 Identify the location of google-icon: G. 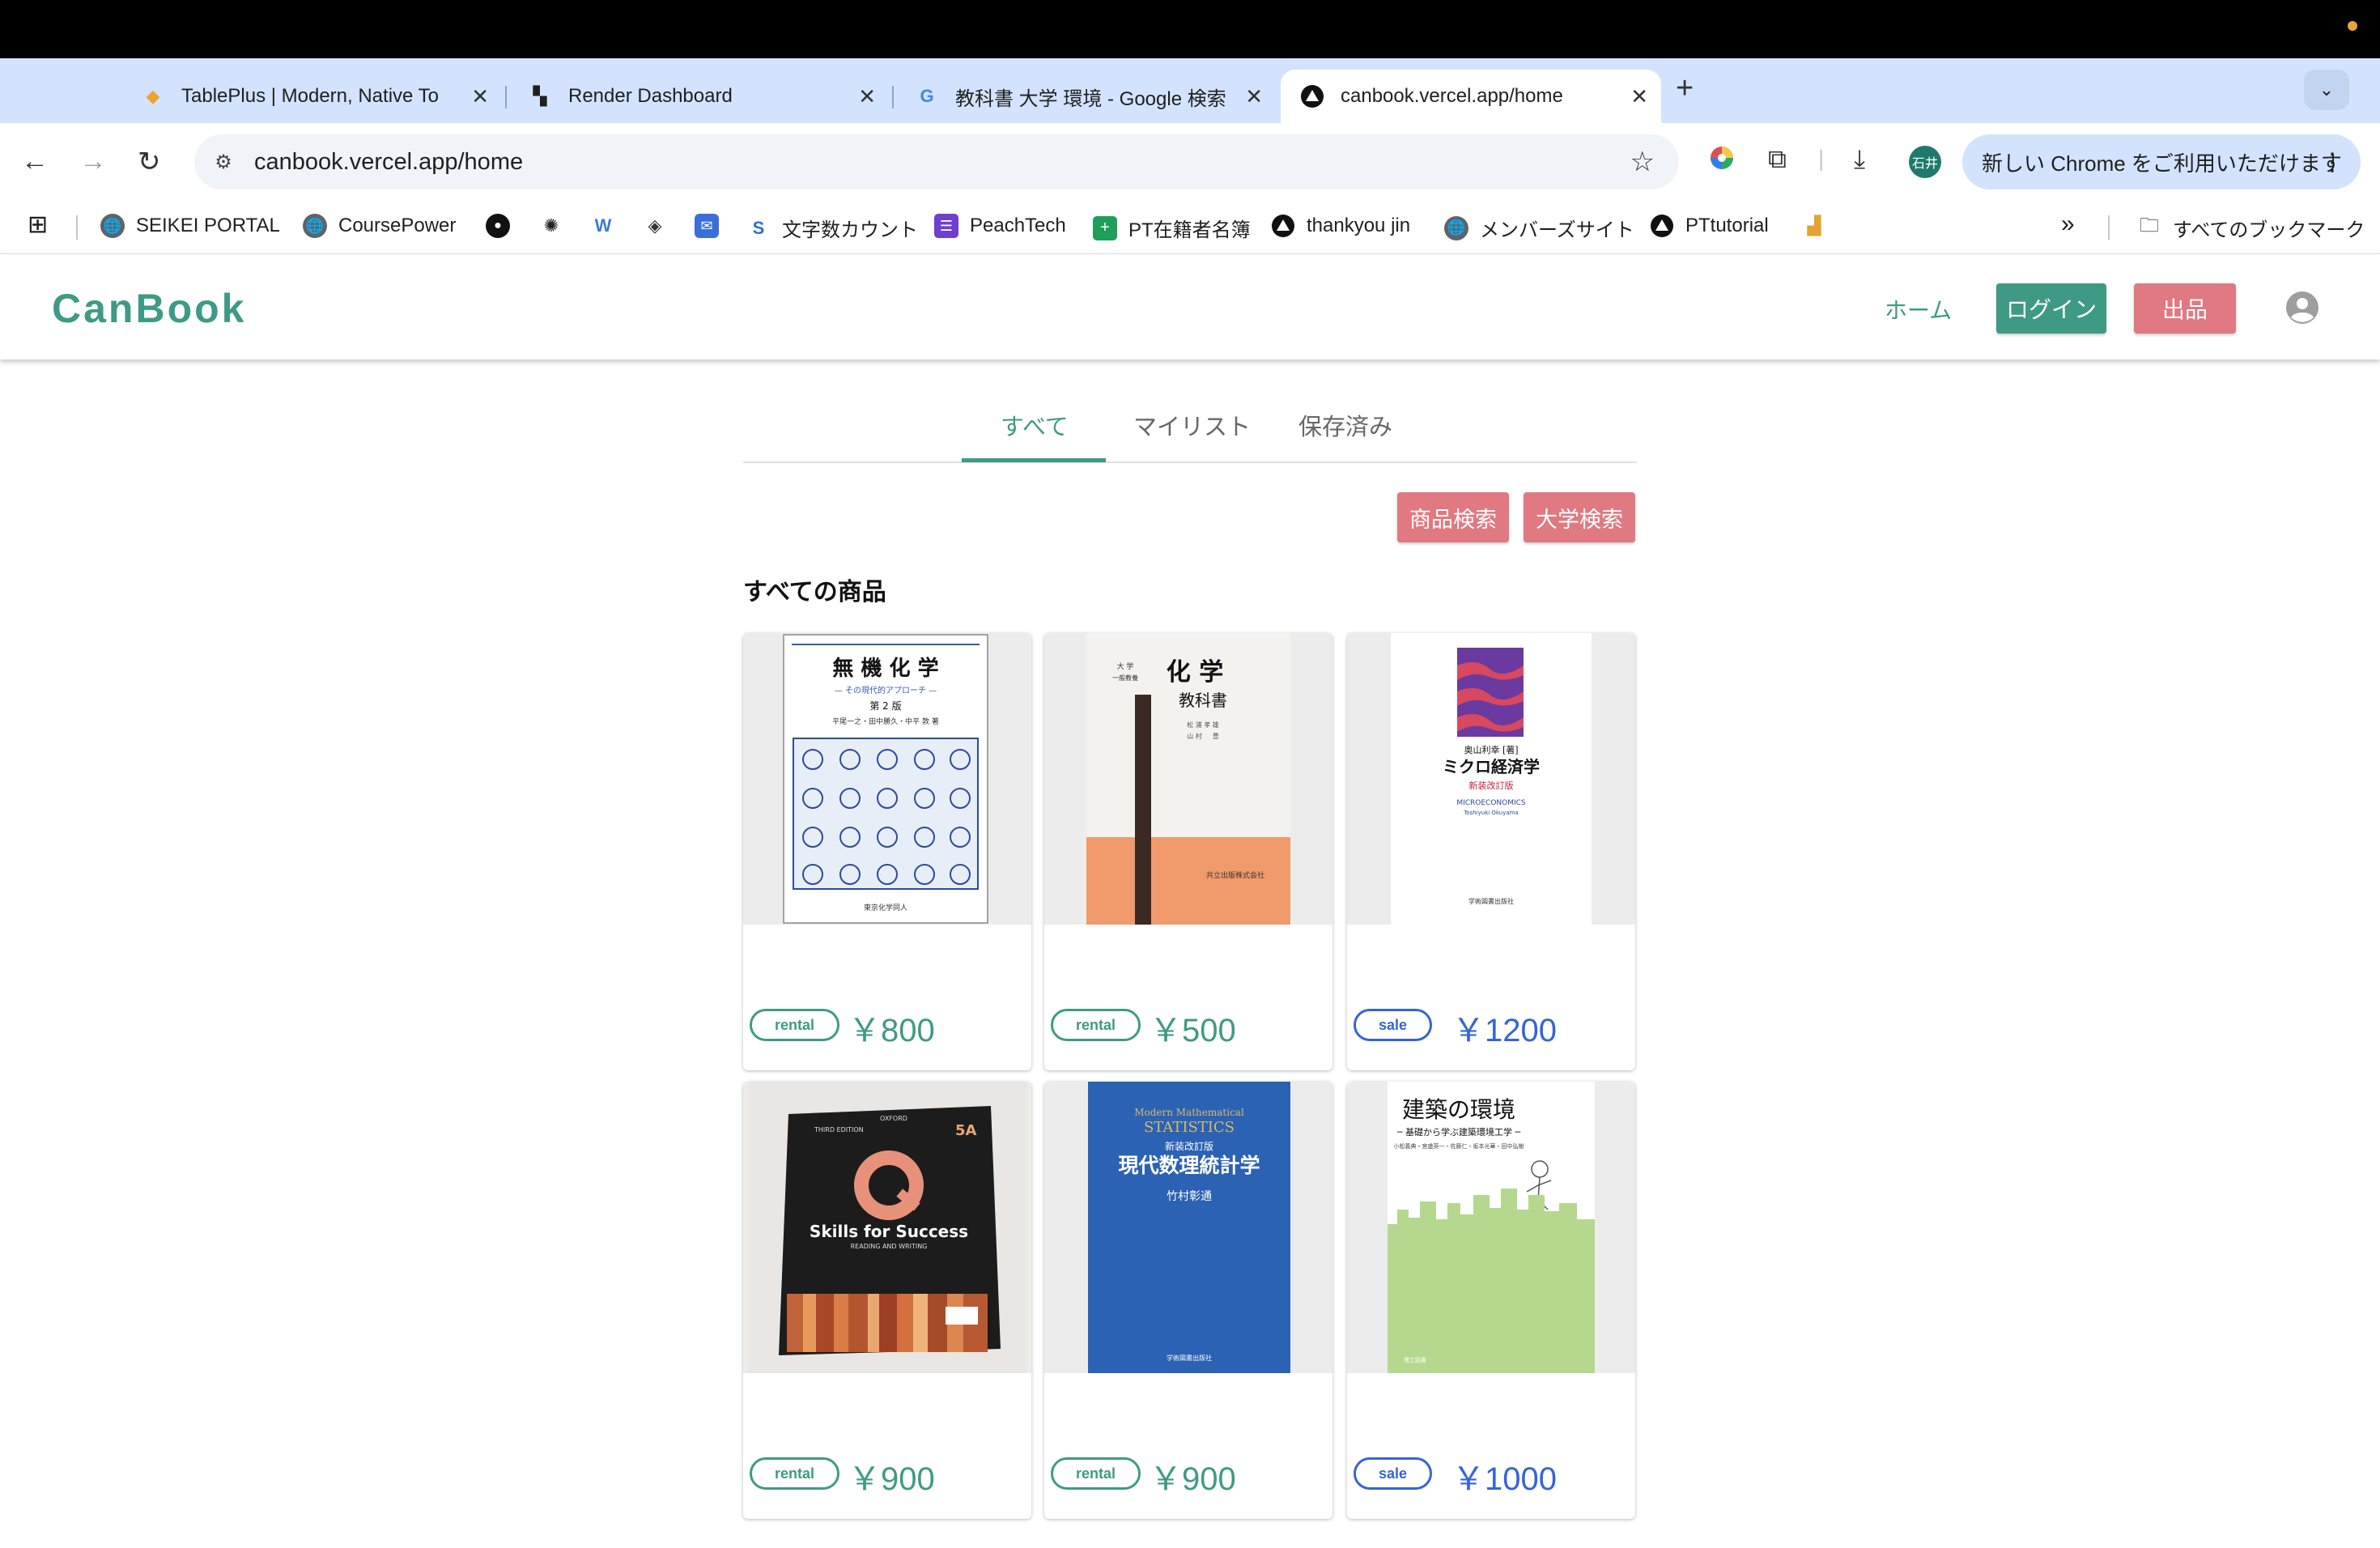
(927, 96).